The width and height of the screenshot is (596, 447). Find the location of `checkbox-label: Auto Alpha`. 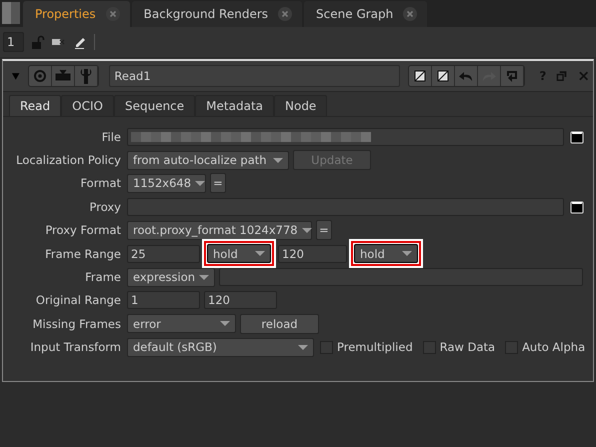

checkbox-label: Auto Alpha is located at coordinates (554, 347).